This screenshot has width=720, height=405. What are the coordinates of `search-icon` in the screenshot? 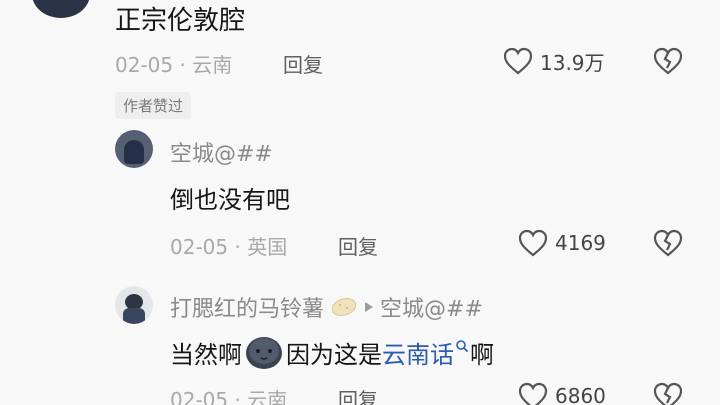 It's located at (462, 346).